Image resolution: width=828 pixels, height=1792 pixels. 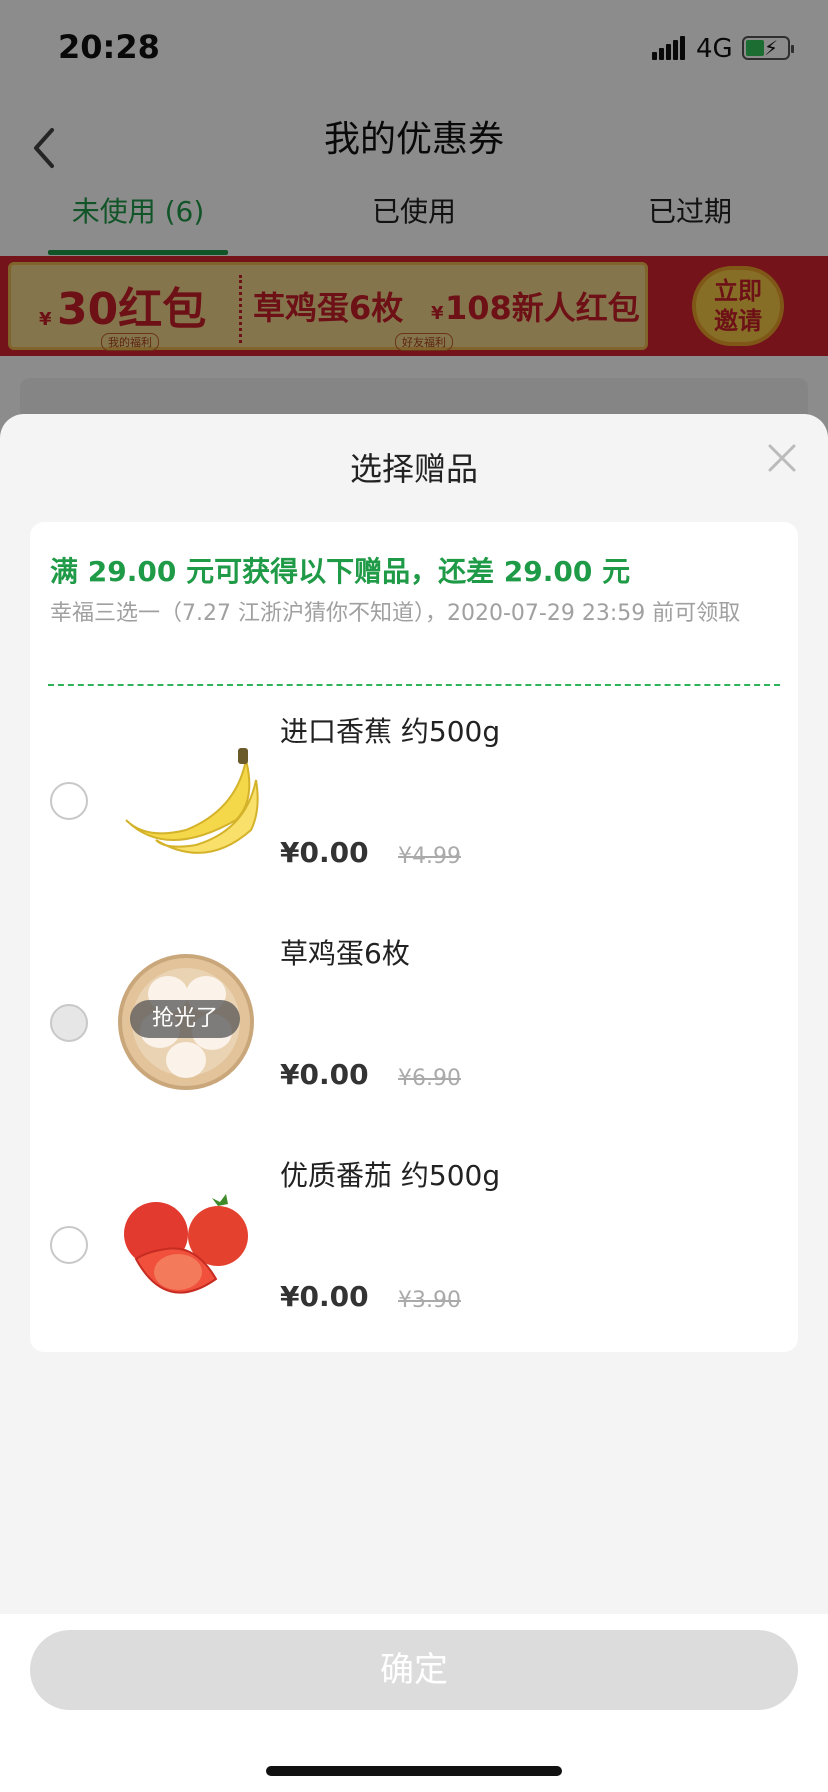 What do you see at coordinates (345, 953) in the screenshot?
I see `item-name: 草鸡蛋6枚` at bounding box center [345, 953].